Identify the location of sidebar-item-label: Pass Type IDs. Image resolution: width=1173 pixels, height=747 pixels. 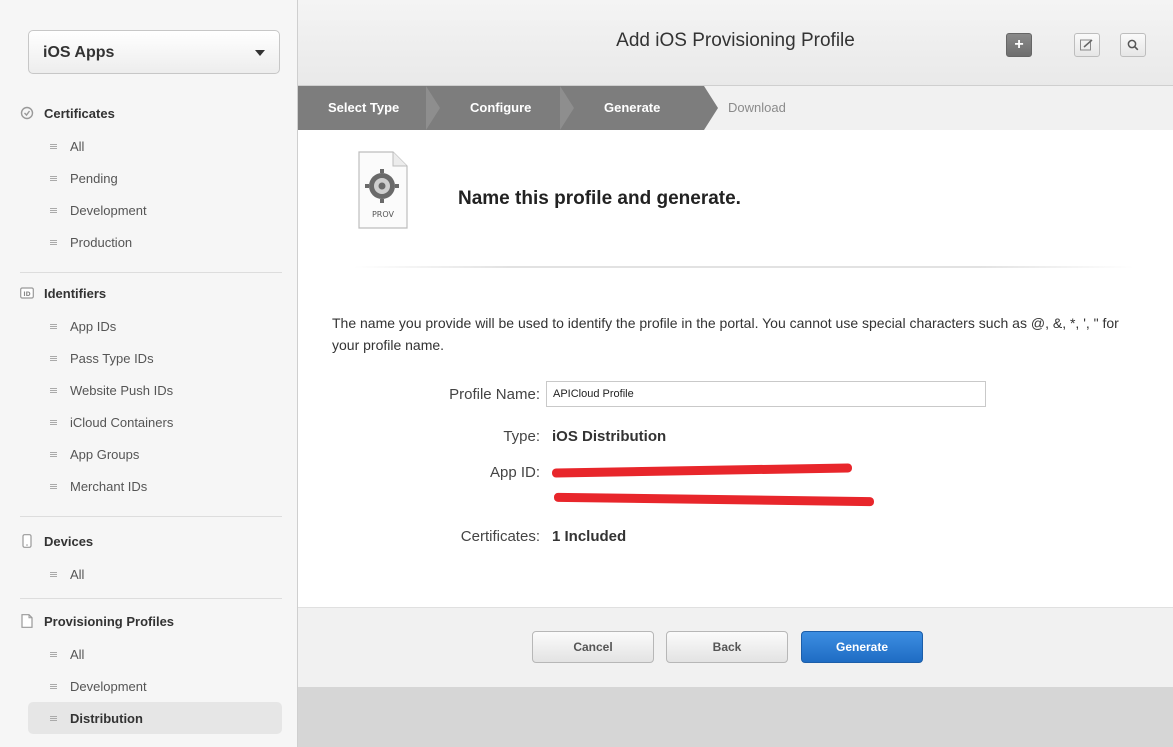
(112, 358).